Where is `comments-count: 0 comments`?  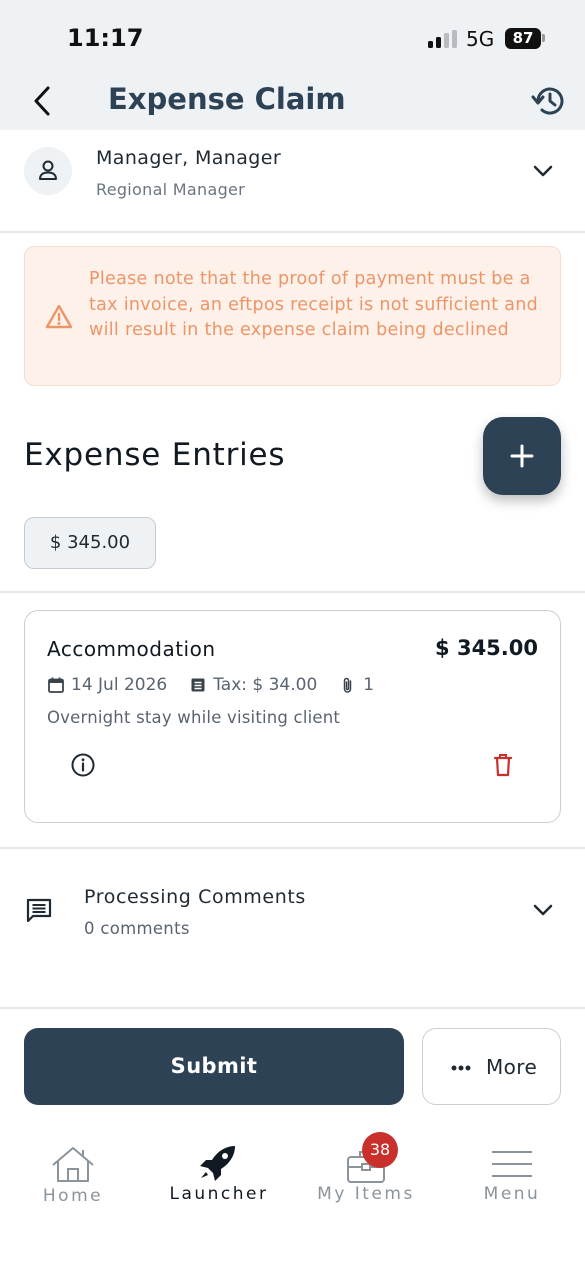 comments-count: 0 comments is located at coordinates (137, 928).